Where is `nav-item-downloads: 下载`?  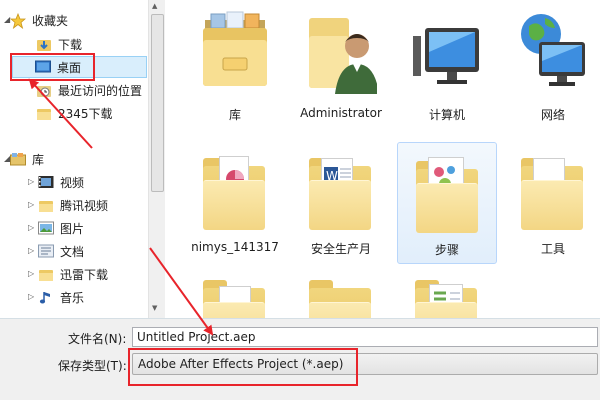 nav-item-downloads: 下载 is located at coordinates (59, 44).